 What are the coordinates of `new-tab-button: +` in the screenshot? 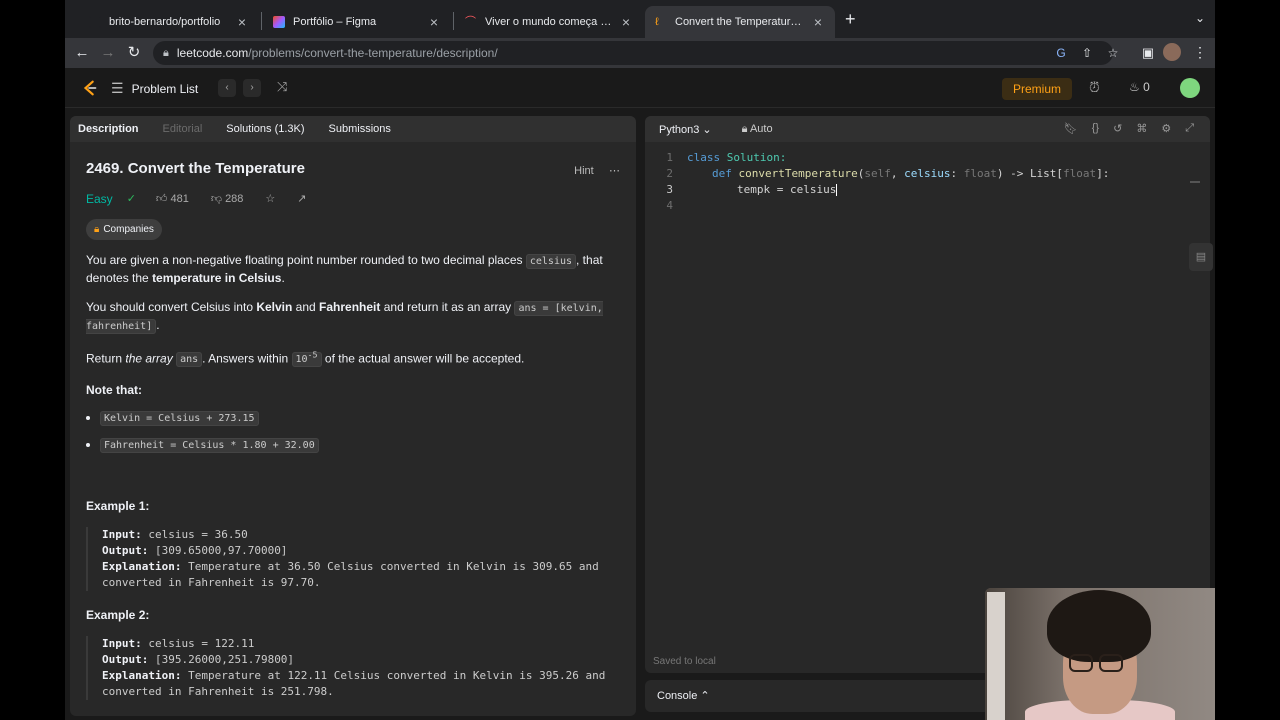 It's located at (850, 19).